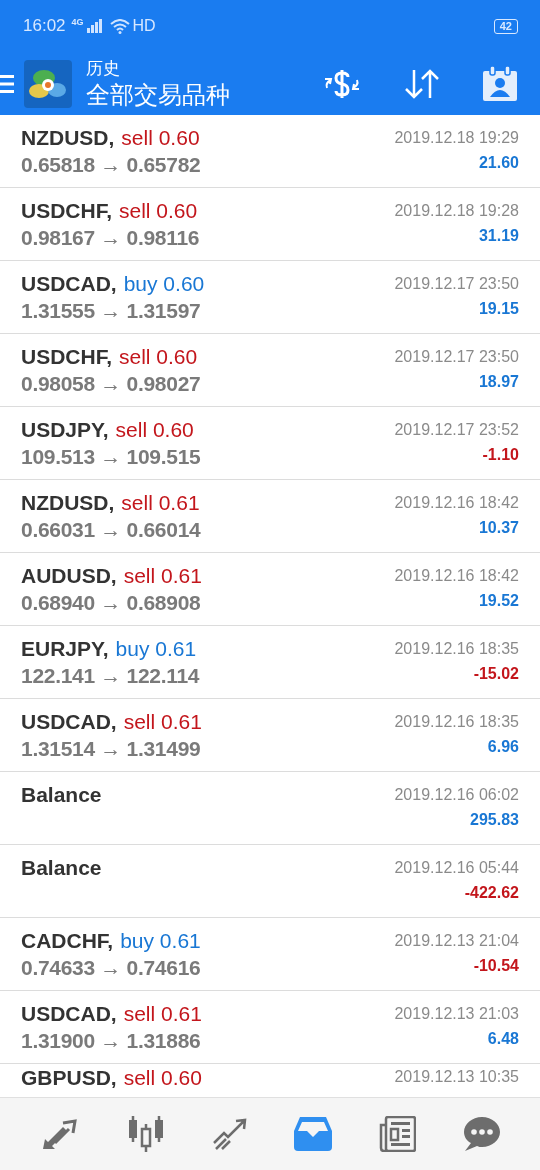  Describe the element at coordinates (496, 966) in the screenshot. I see `profit-value: -10.54` at that location.